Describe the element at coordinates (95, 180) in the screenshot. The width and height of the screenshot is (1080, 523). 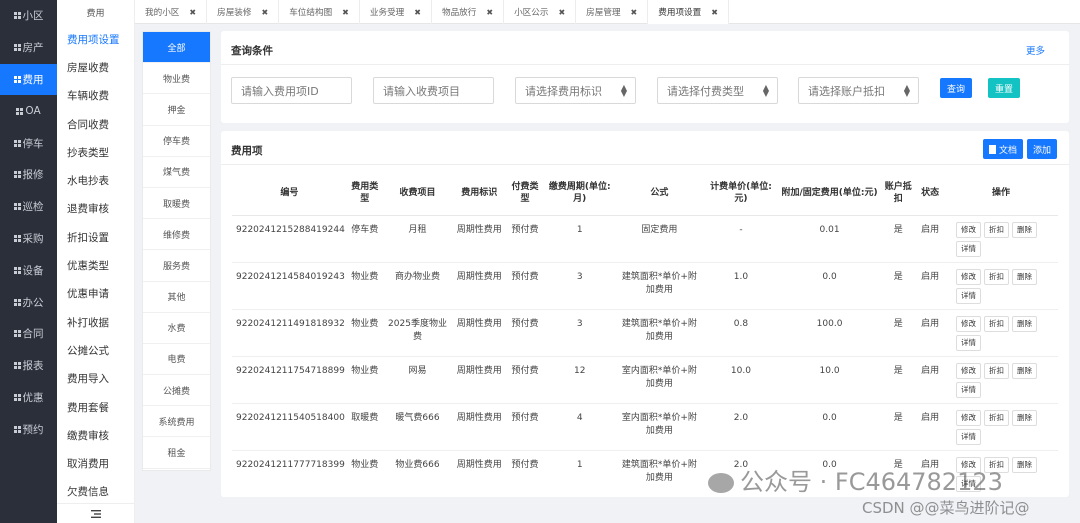
I see `sub-nav-item: 水电抄表` at that location.